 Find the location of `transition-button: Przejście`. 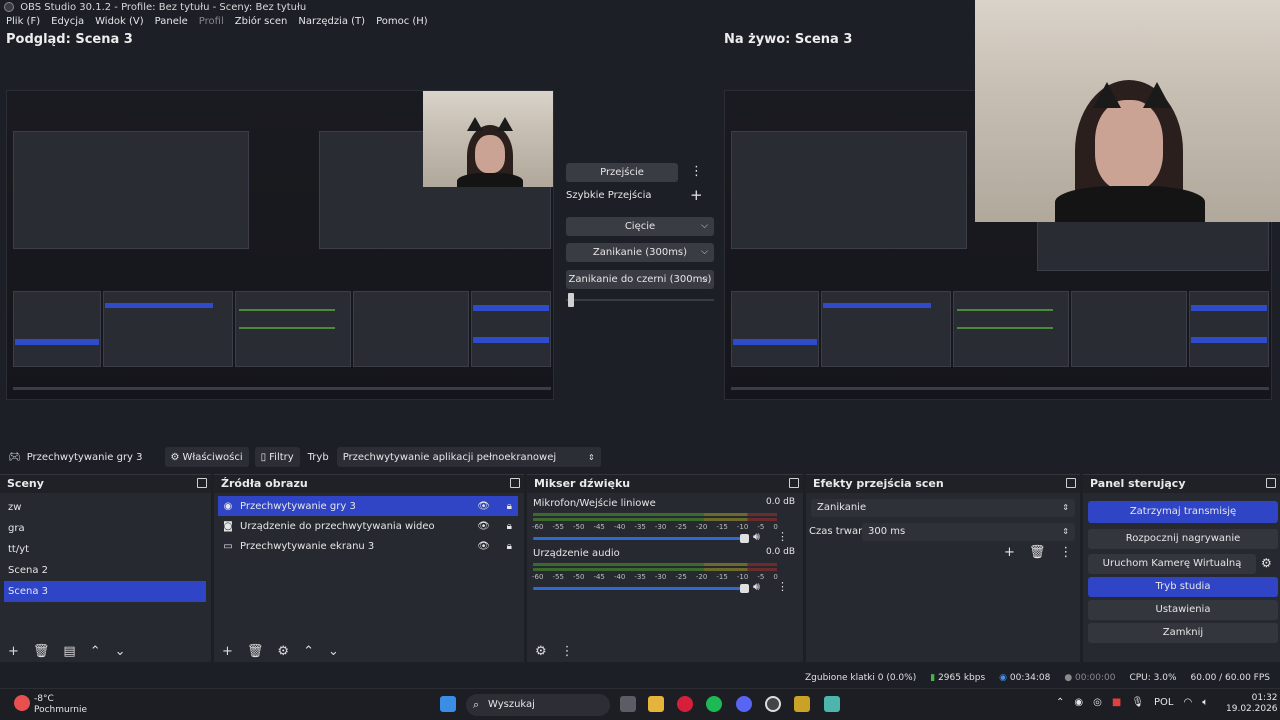

transition-button: Przejście is located at coordinates (622, 172).